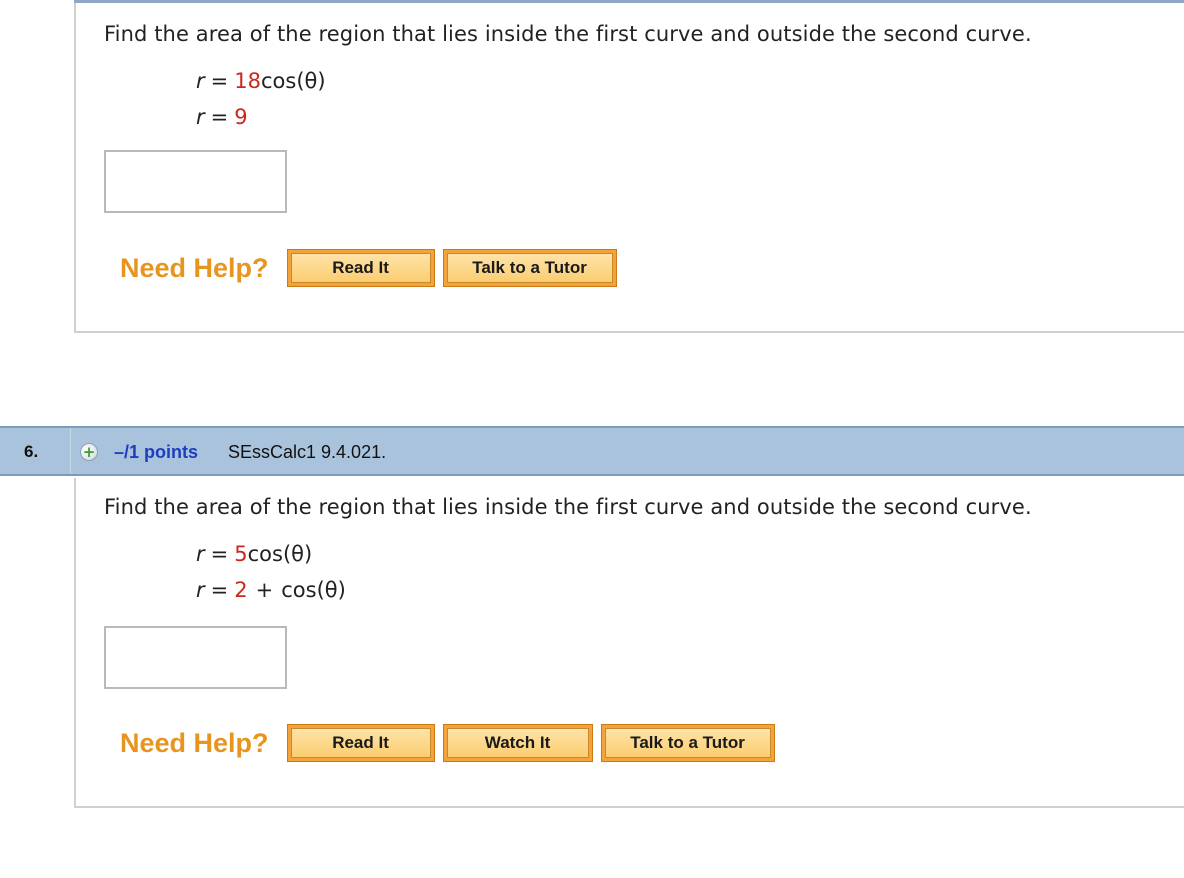 The height and width of the screenshot is (878, 1184). What do you see at coordinates (247, 81) in the screenshot?
I see `eq-given-value: 18` at bounding box center [247, 81].